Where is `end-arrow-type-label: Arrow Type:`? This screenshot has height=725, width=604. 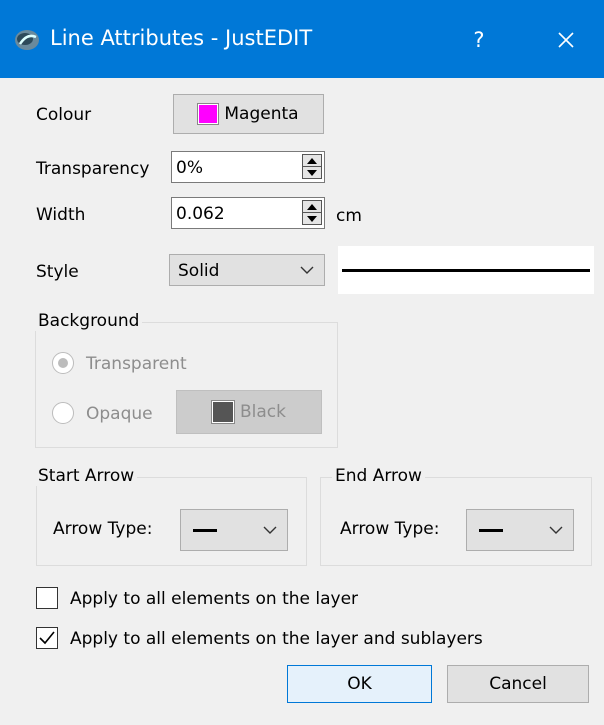 end-arrow-type-label: Arrow Type: is located at coordinates (390, 529).